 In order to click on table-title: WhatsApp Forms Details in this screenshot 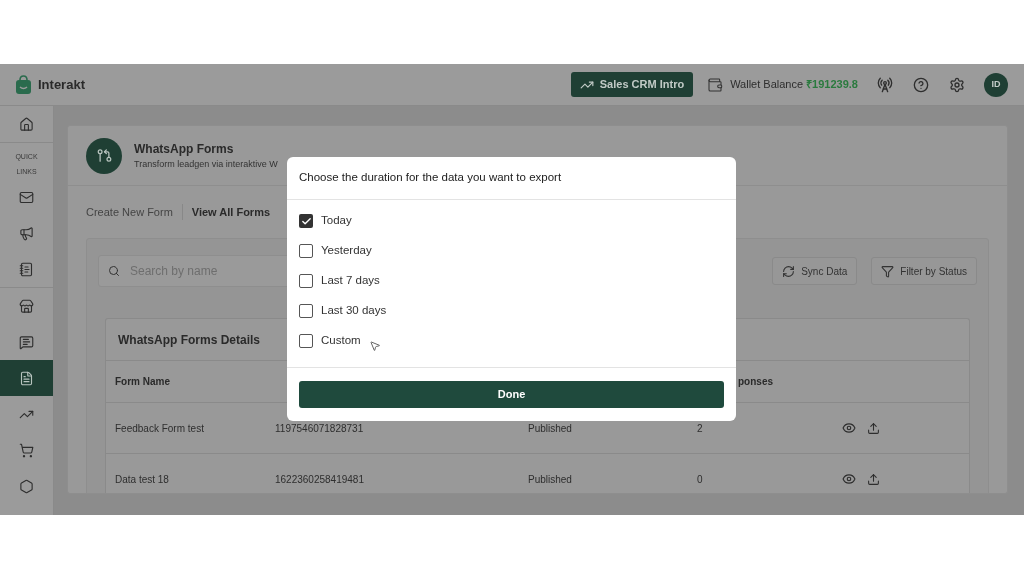, I will do `click(189, 340)`.